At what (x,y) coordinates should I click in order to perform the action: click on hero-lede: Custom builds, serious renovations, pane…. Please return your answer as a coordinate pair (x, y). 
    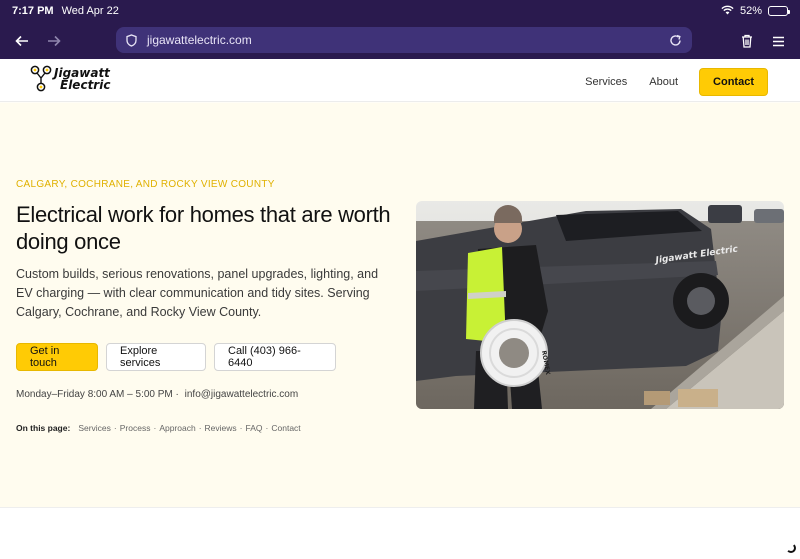
    Looking at the image, I should click on (197, 293).